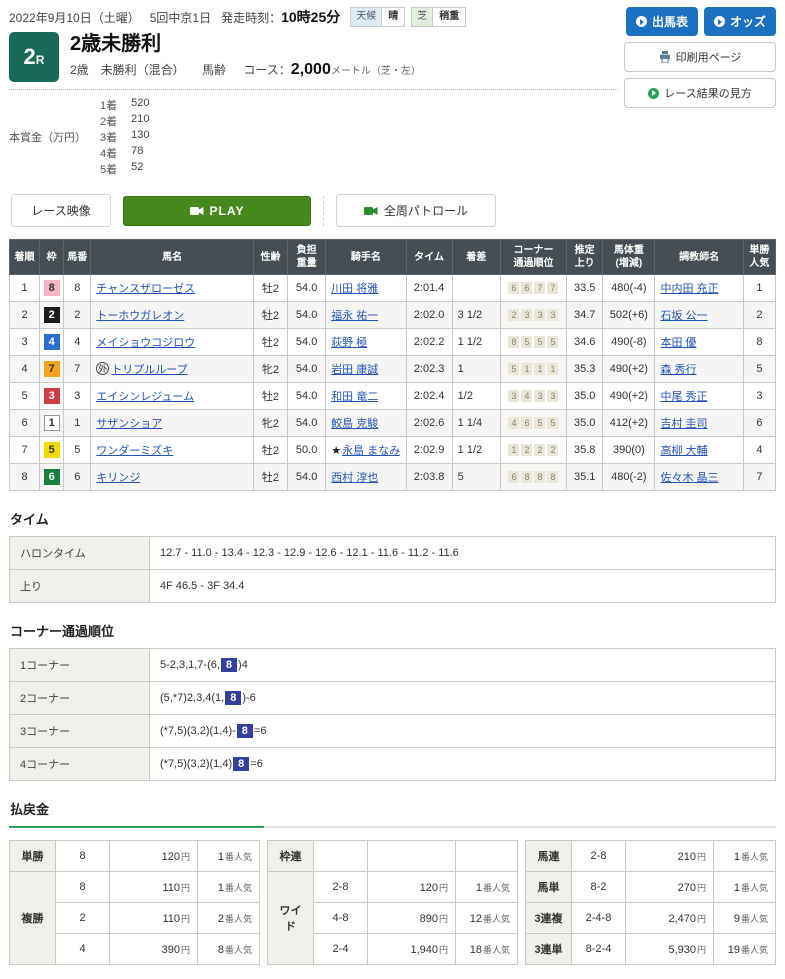 The image size is (785, 979). Describe the element at coordinates (354, 370) in the screenshot. I see `jockey-link: 岩田 康誠` at that location.